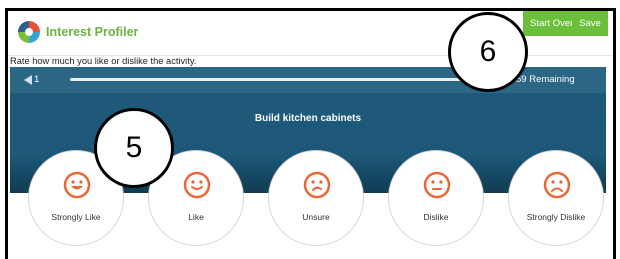 The image size is (620, 259). Describe the element at coordinates (134, 148) in the screenshot. I see `callout-5: 5` at that location.